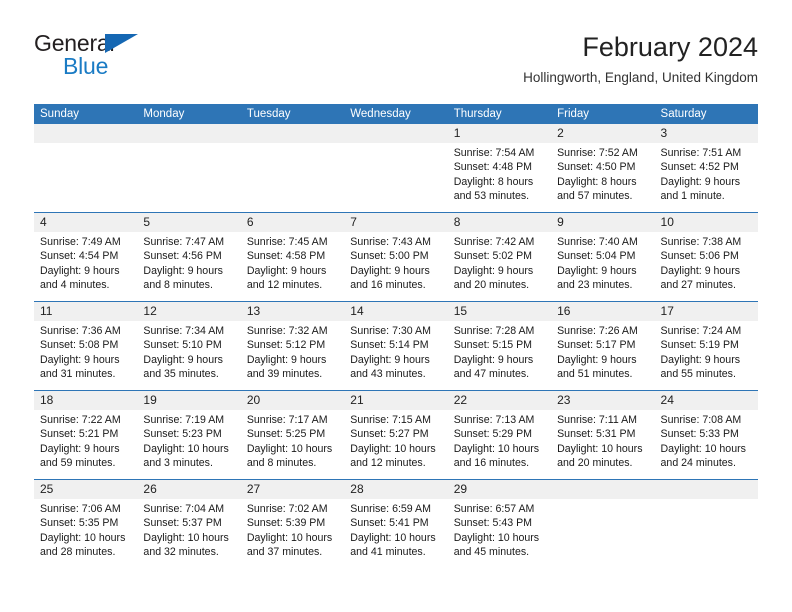  What do you see at coordinates (182, 345) in the screenshot?
I see `sunset-text: Sunset: 5:10 PM` at bounding box center [182, 345].